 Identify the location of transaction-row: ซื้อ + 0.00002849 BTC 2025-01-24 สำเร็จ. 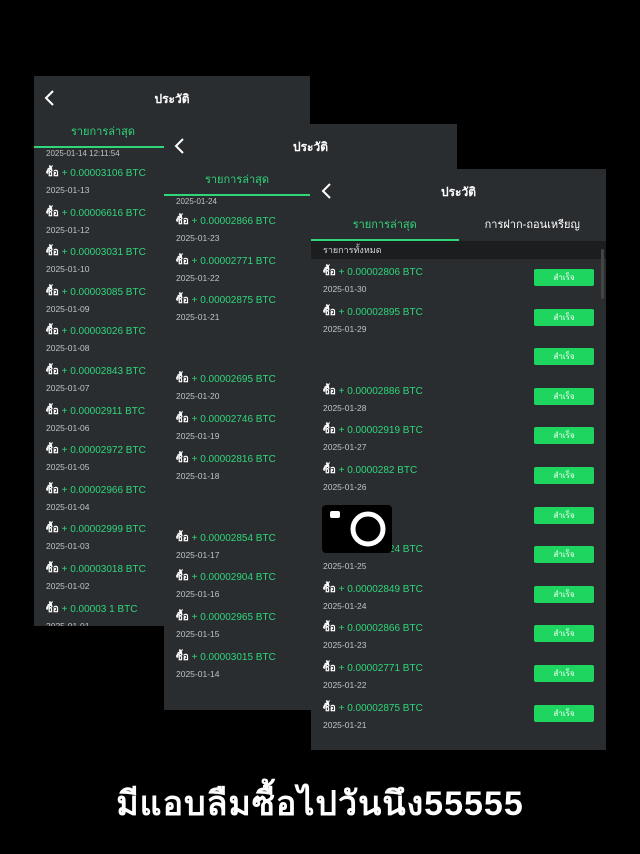
(458, 596).